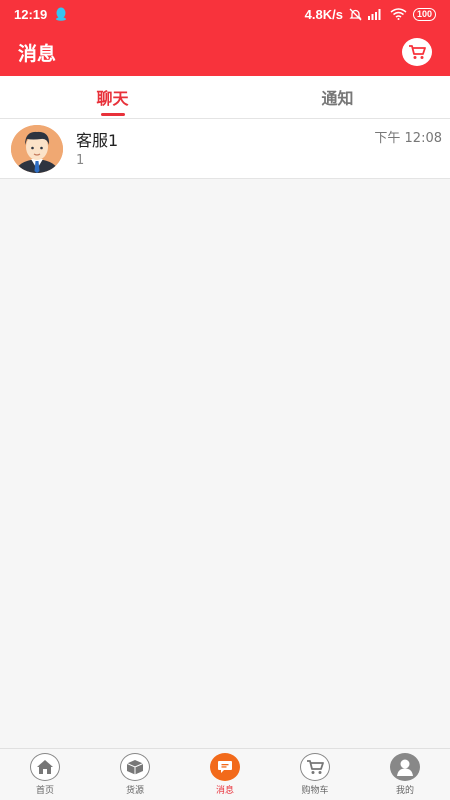  I want to click on nav-item-profile: 我的, so click(405, 774).